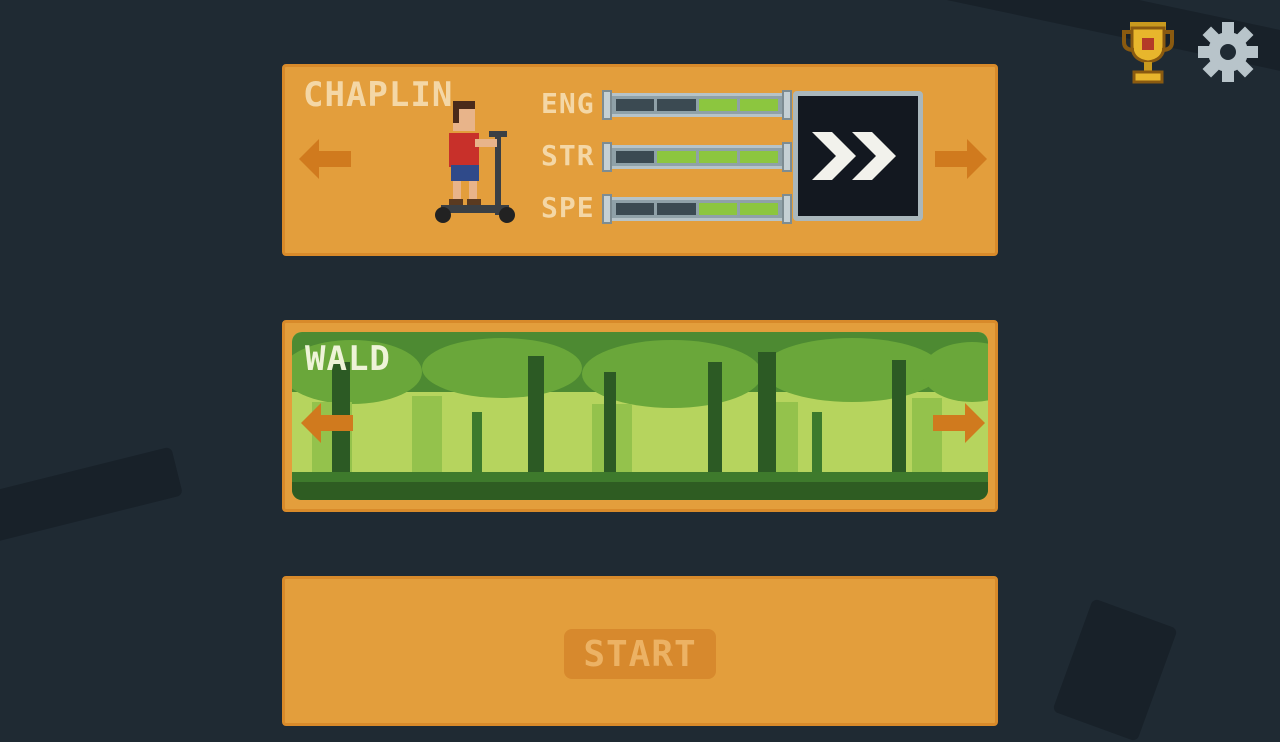 The image size is (1280, 742). I want to click on next-character-button, so click(960, 161).